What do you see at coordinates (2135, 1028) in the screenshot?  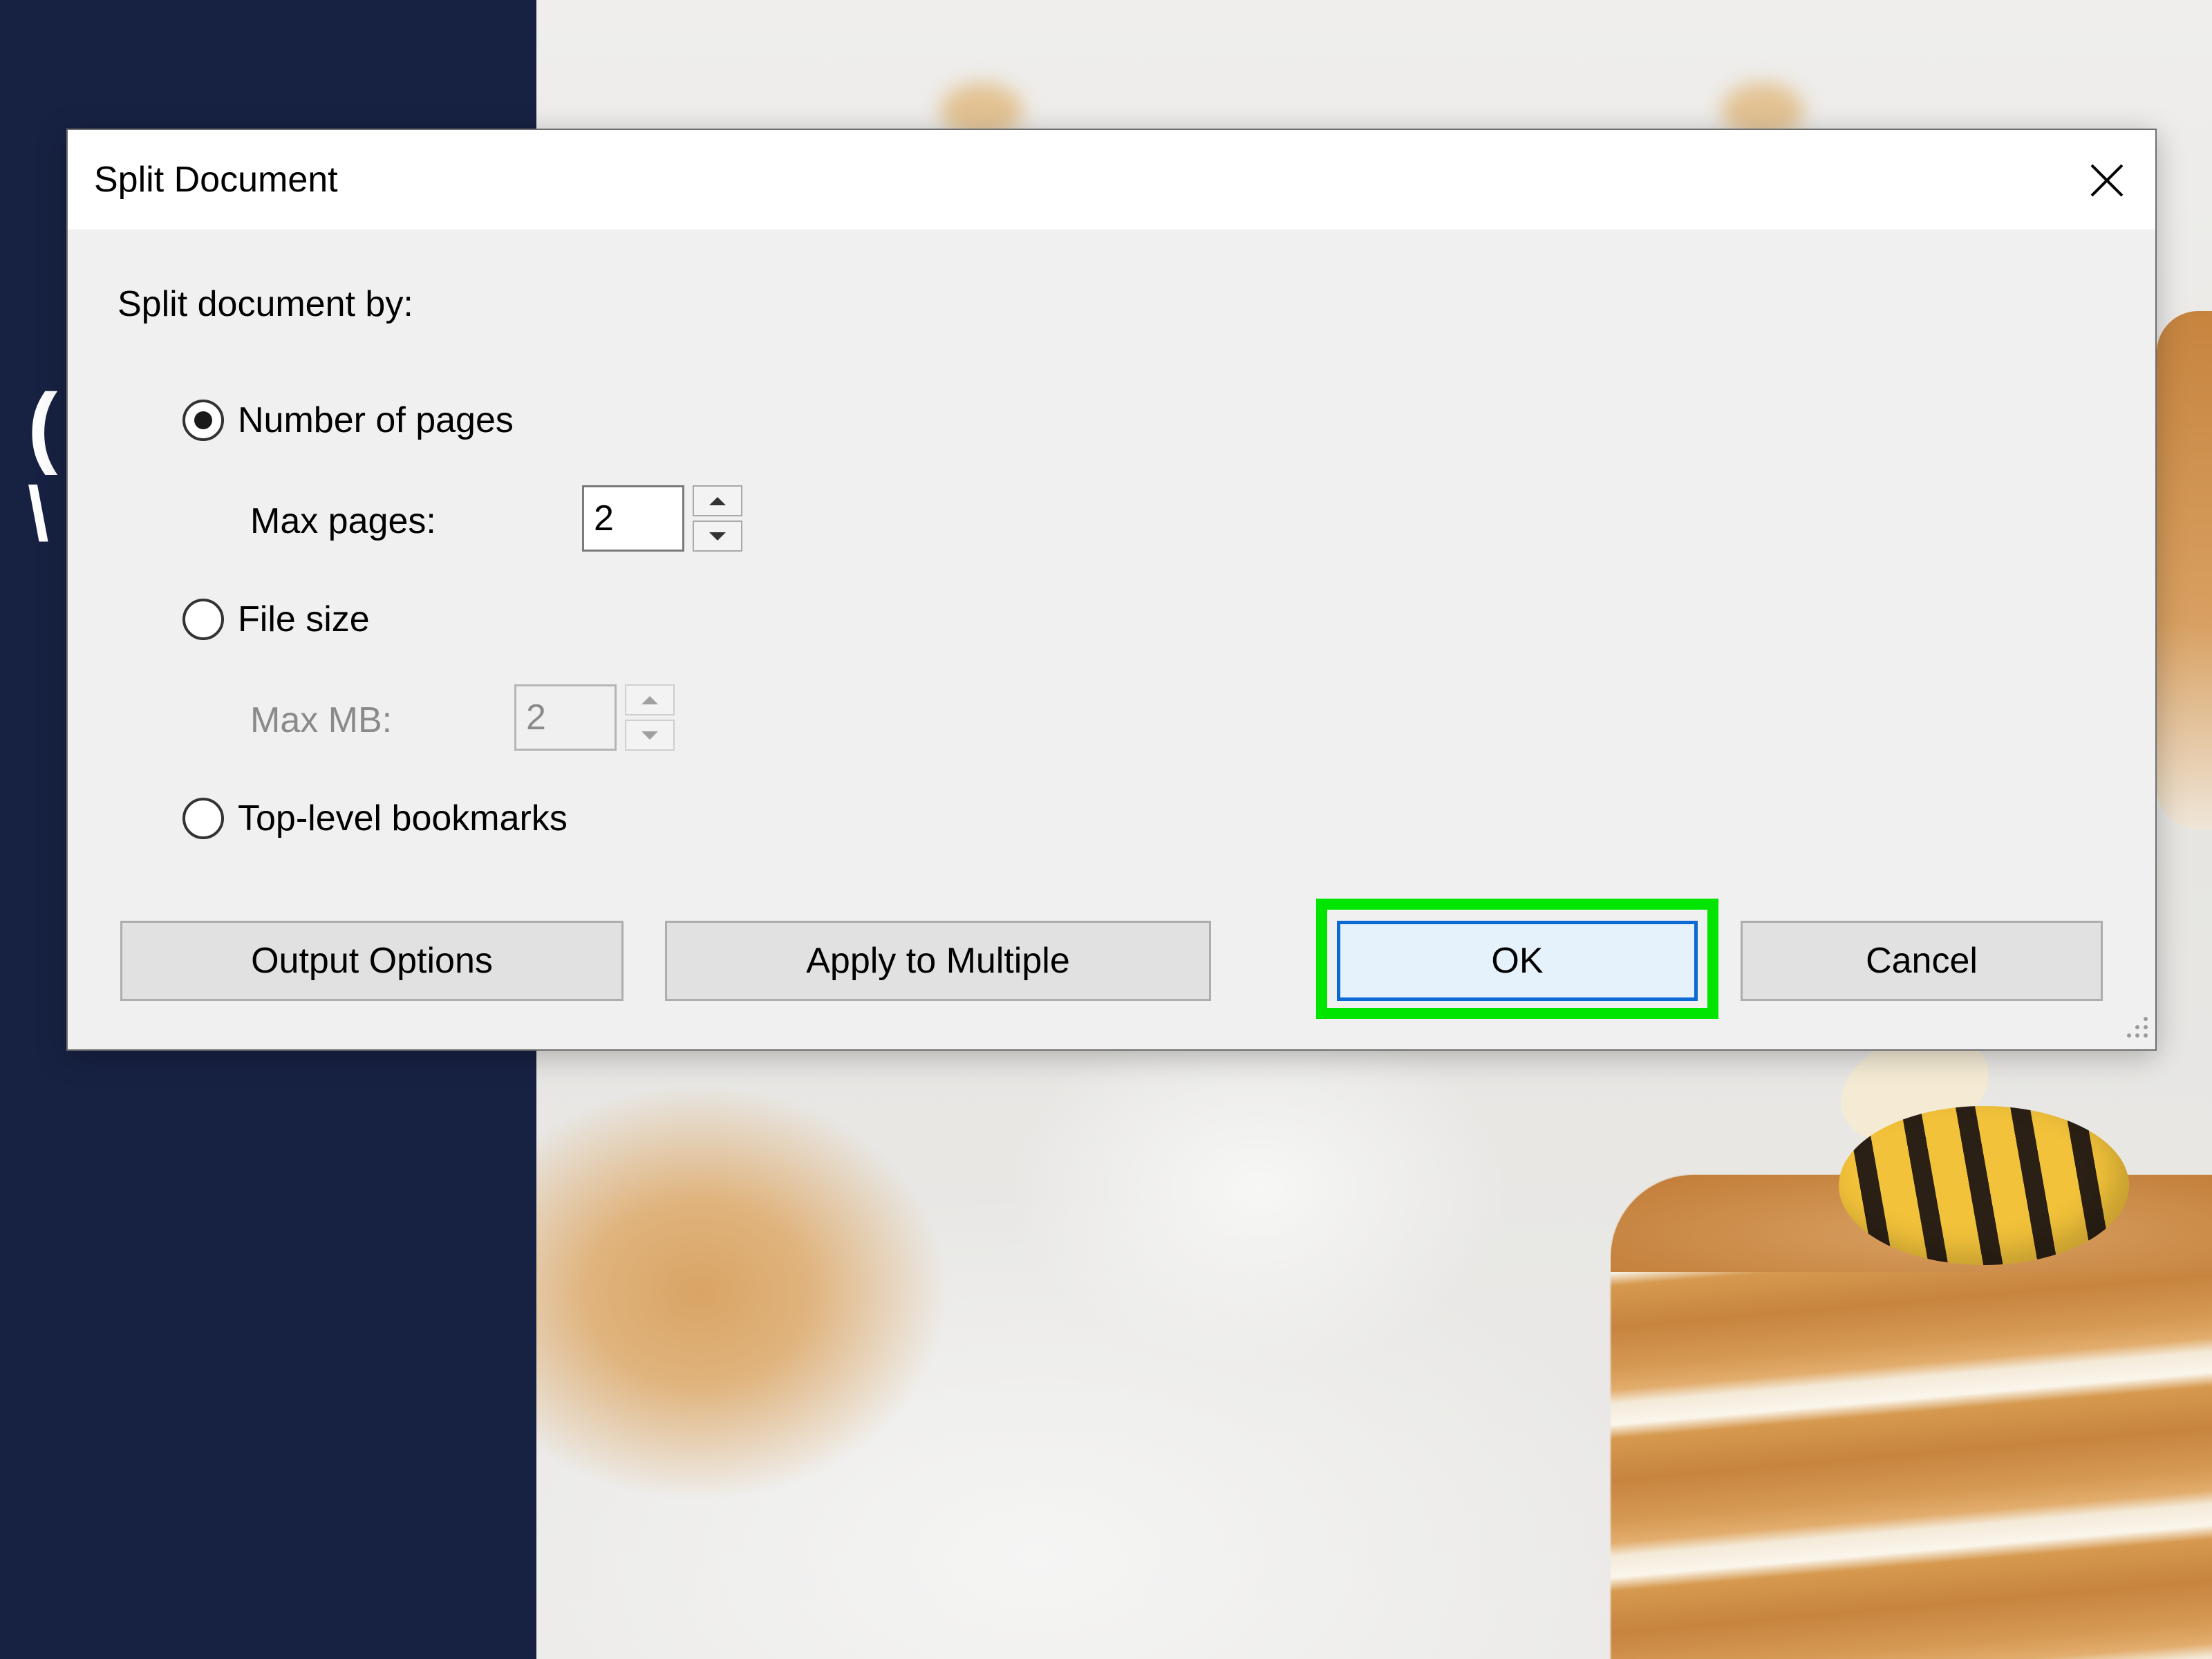 I see `resize-grip-icon` at bounding box center [2135, 1028].